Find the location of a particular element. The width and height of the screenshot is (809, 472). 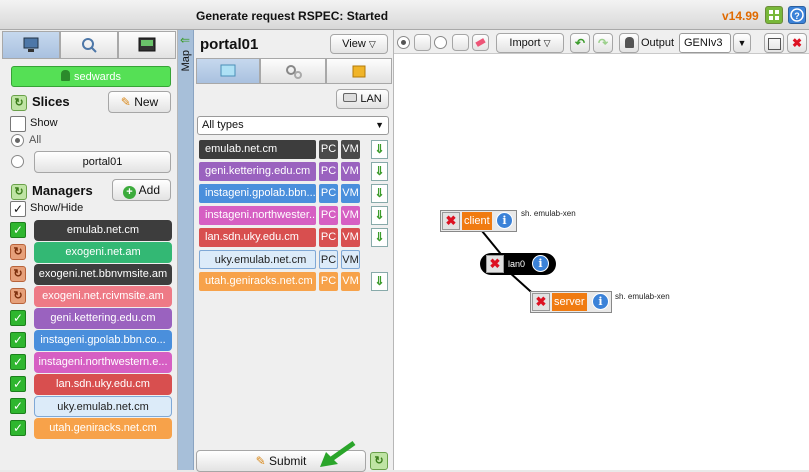

manager-resource-row: geni.kettering.edu.cm is located at coordinates (257, 171).